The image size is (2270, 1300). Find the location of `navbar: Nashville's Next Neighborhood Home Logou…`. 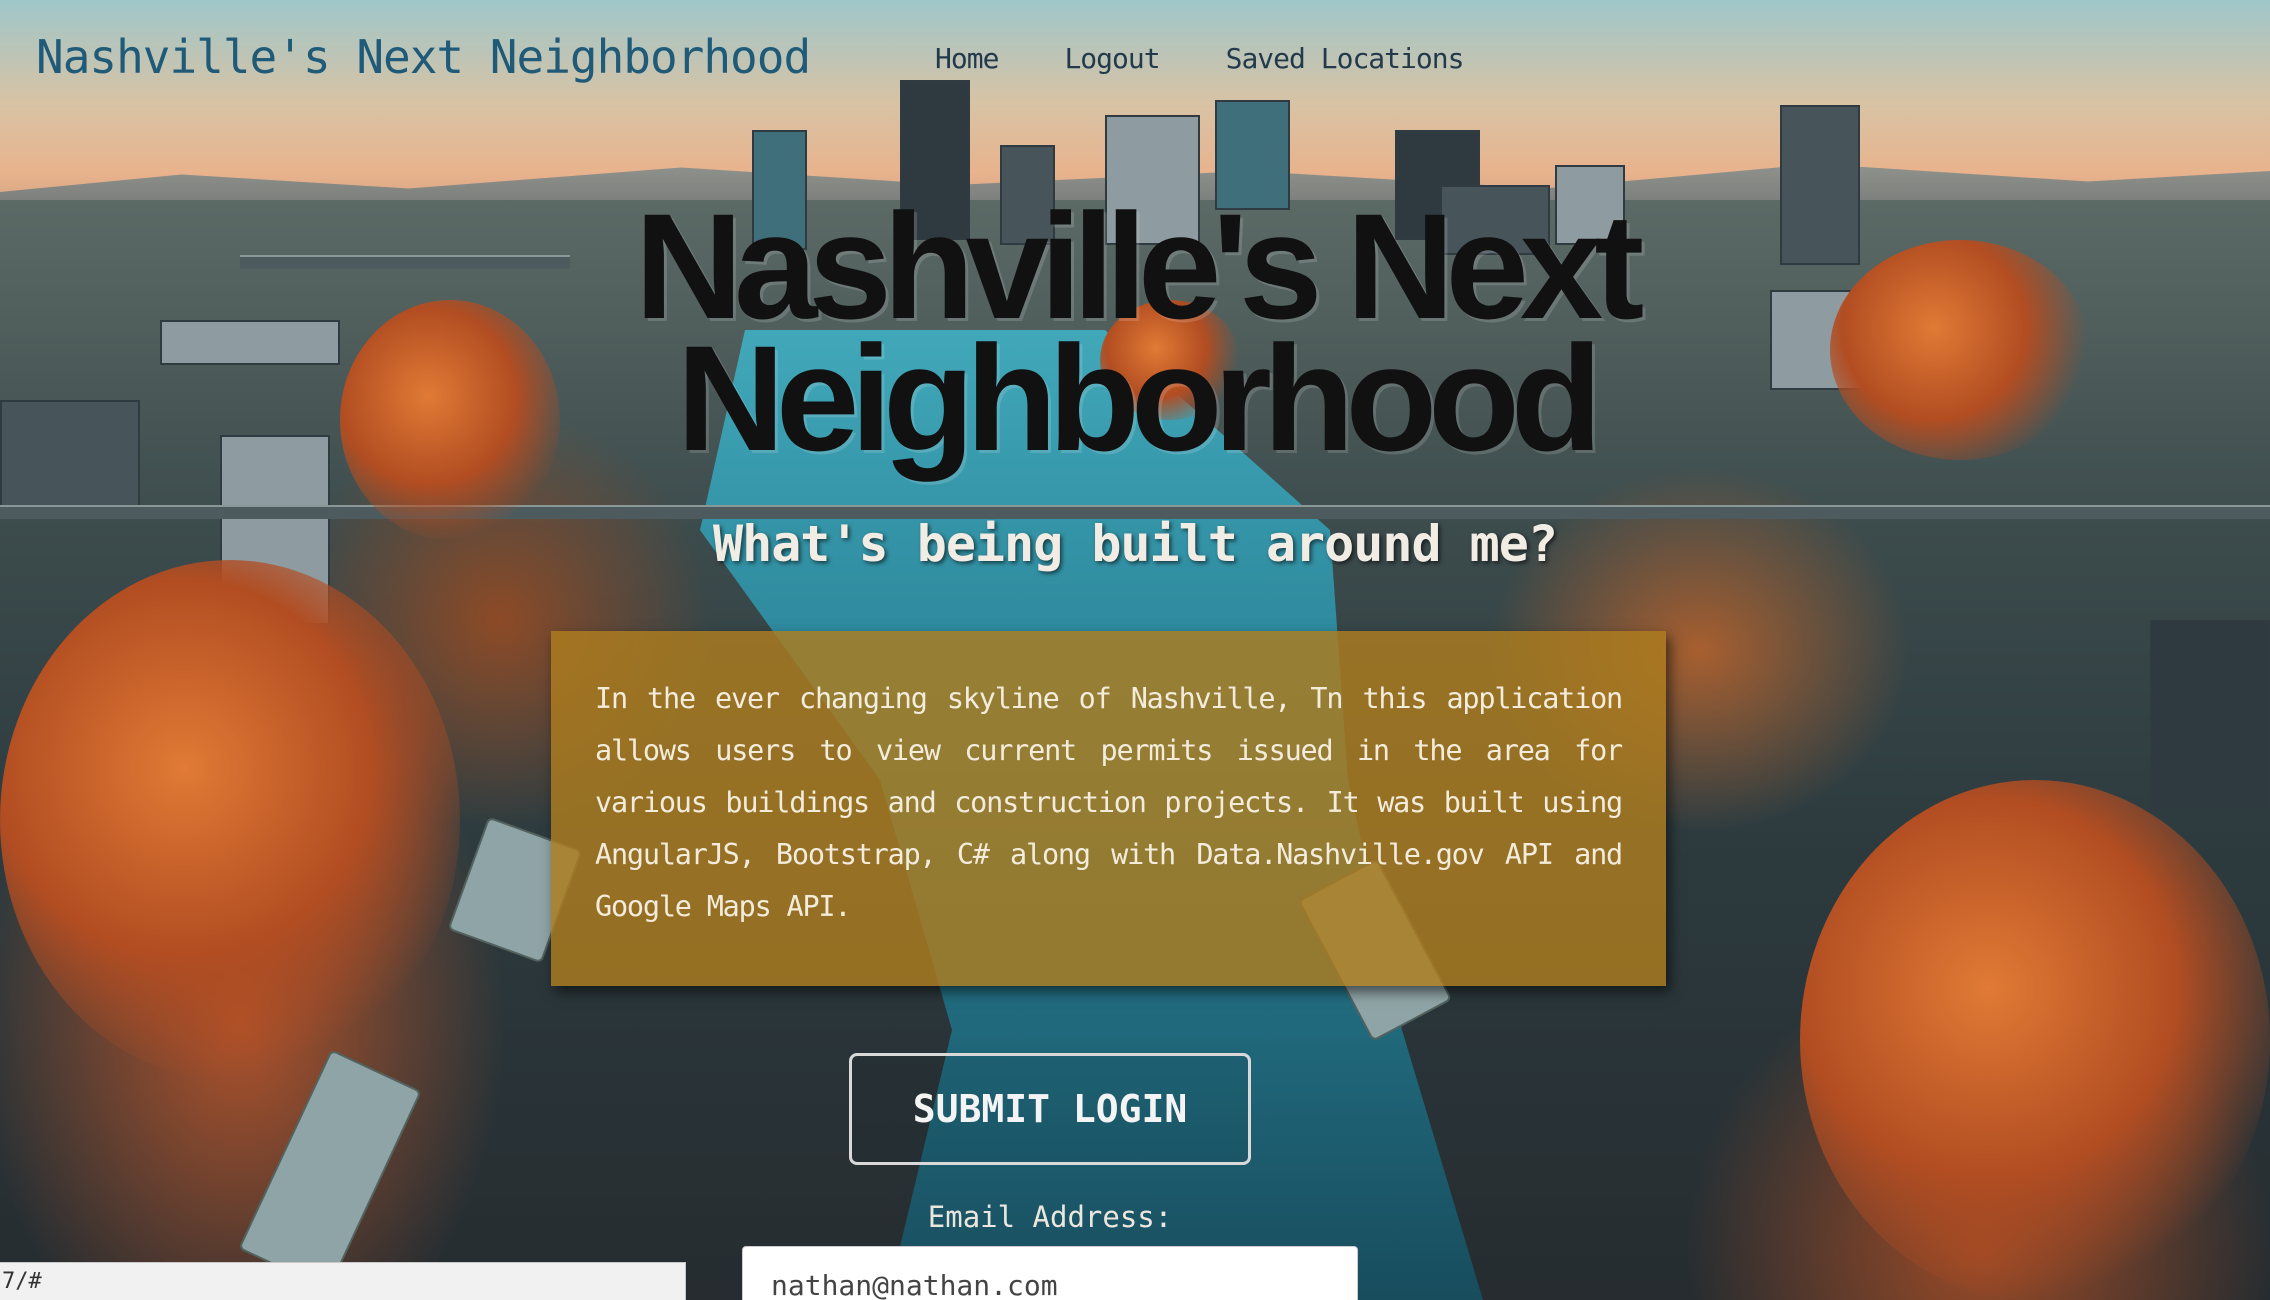

navbar: Nashville's Next Neighborhood Home Logou… is located at coordinates (1135, 60).